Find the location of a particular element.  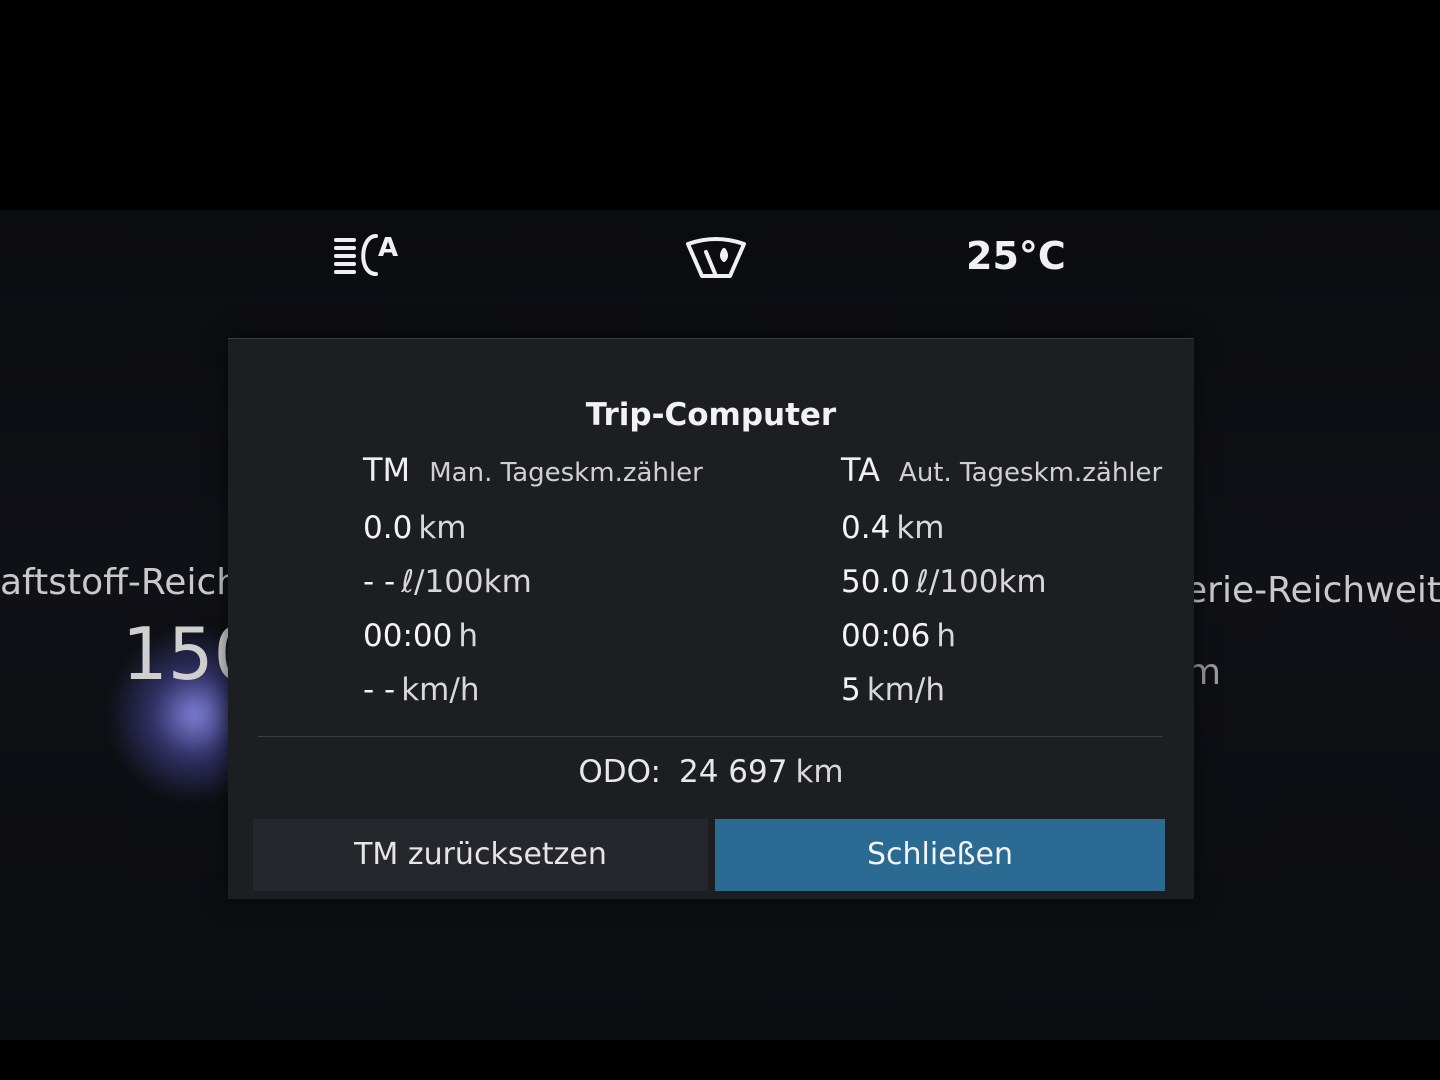

outside-temperature: 25°C is located at coordinates (1016, 256).